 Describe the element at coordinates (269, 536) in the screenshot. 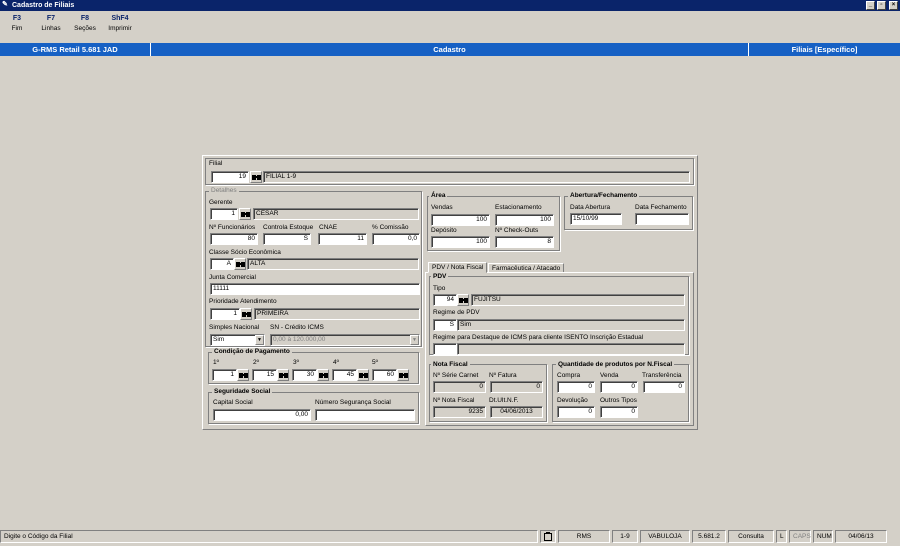

I see `status-message: Digite o Código da Filial` at that location.